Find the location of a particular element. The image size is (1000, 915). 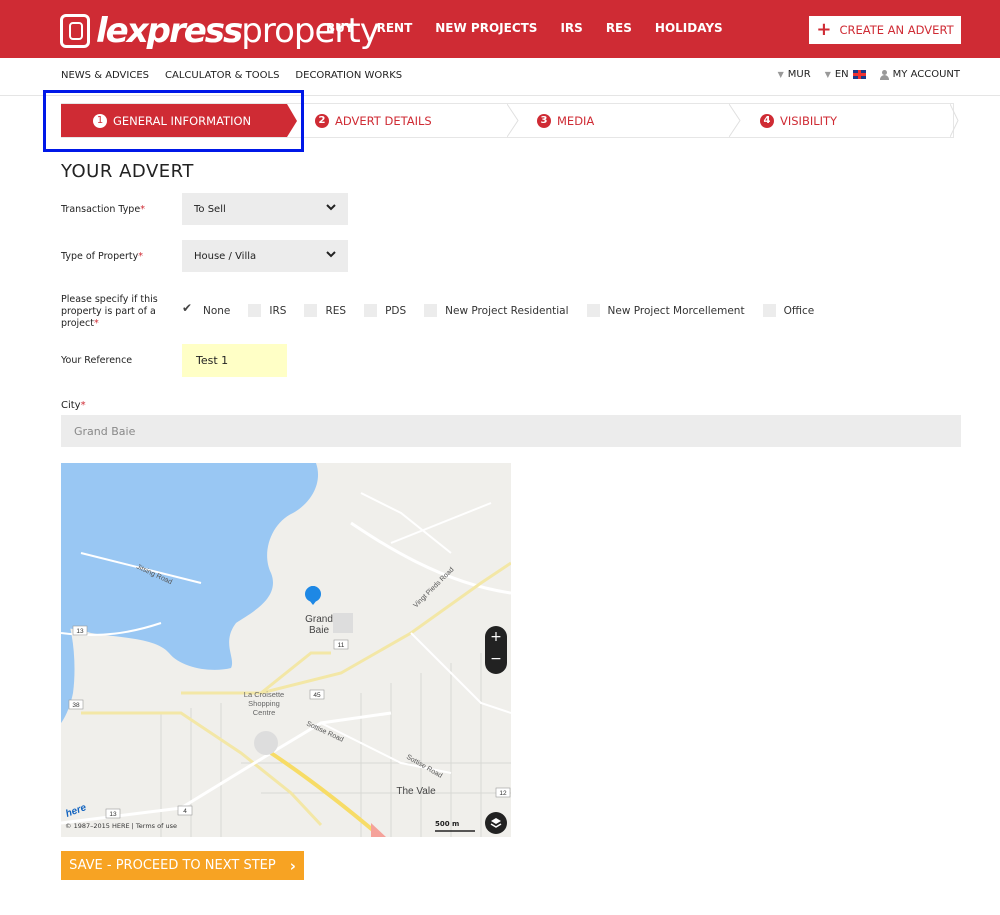

nav-new-projects: NEW PROJECTS is located at coordinates (486, 28).